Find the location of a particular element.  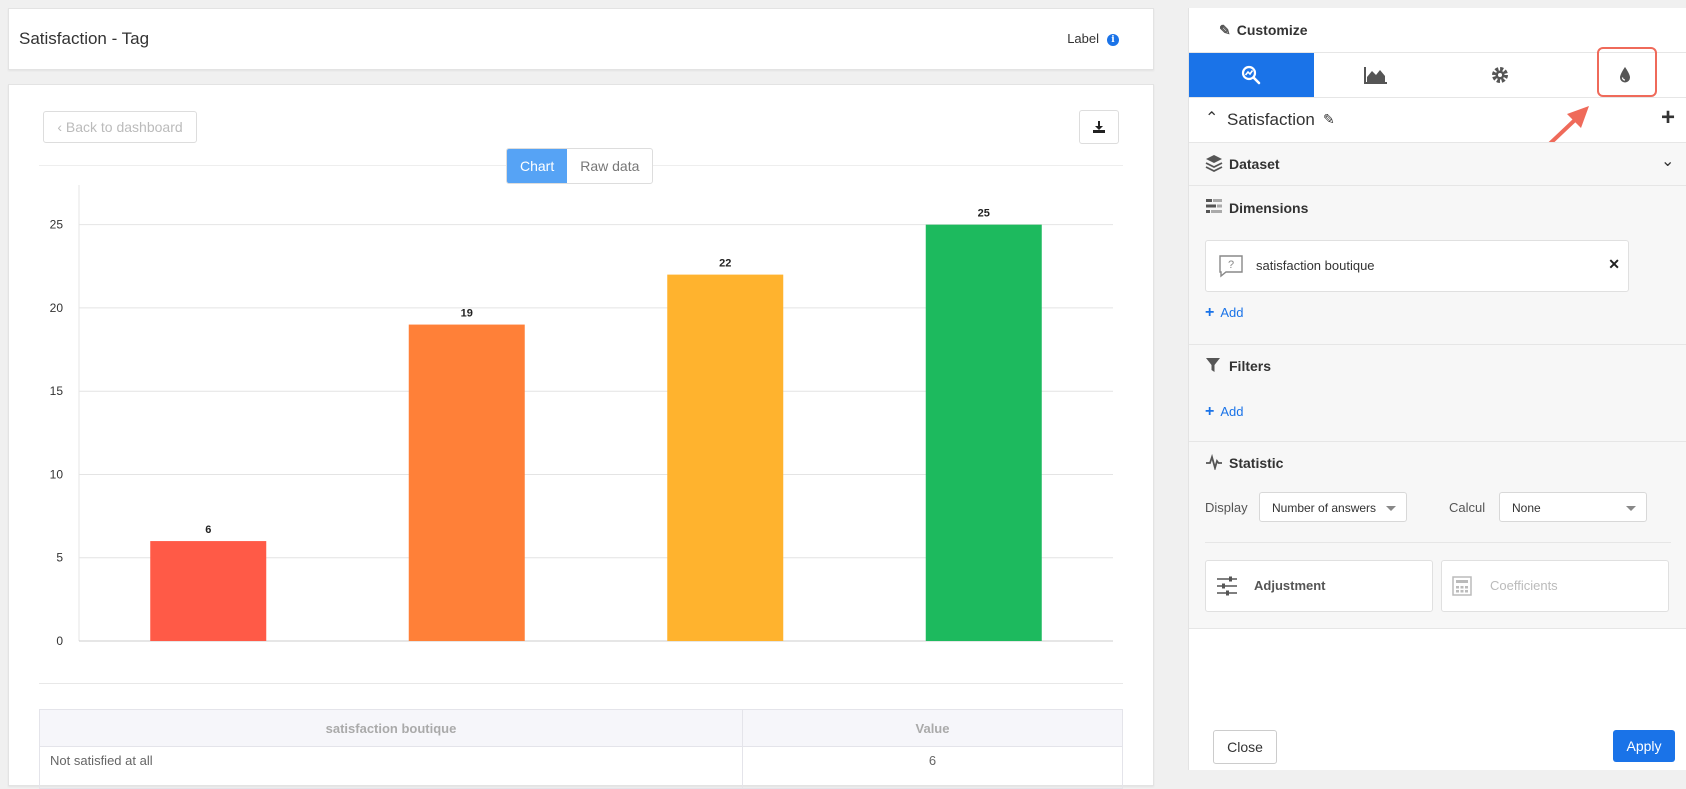

info-icon: i is located at coordinates (1113, 40).